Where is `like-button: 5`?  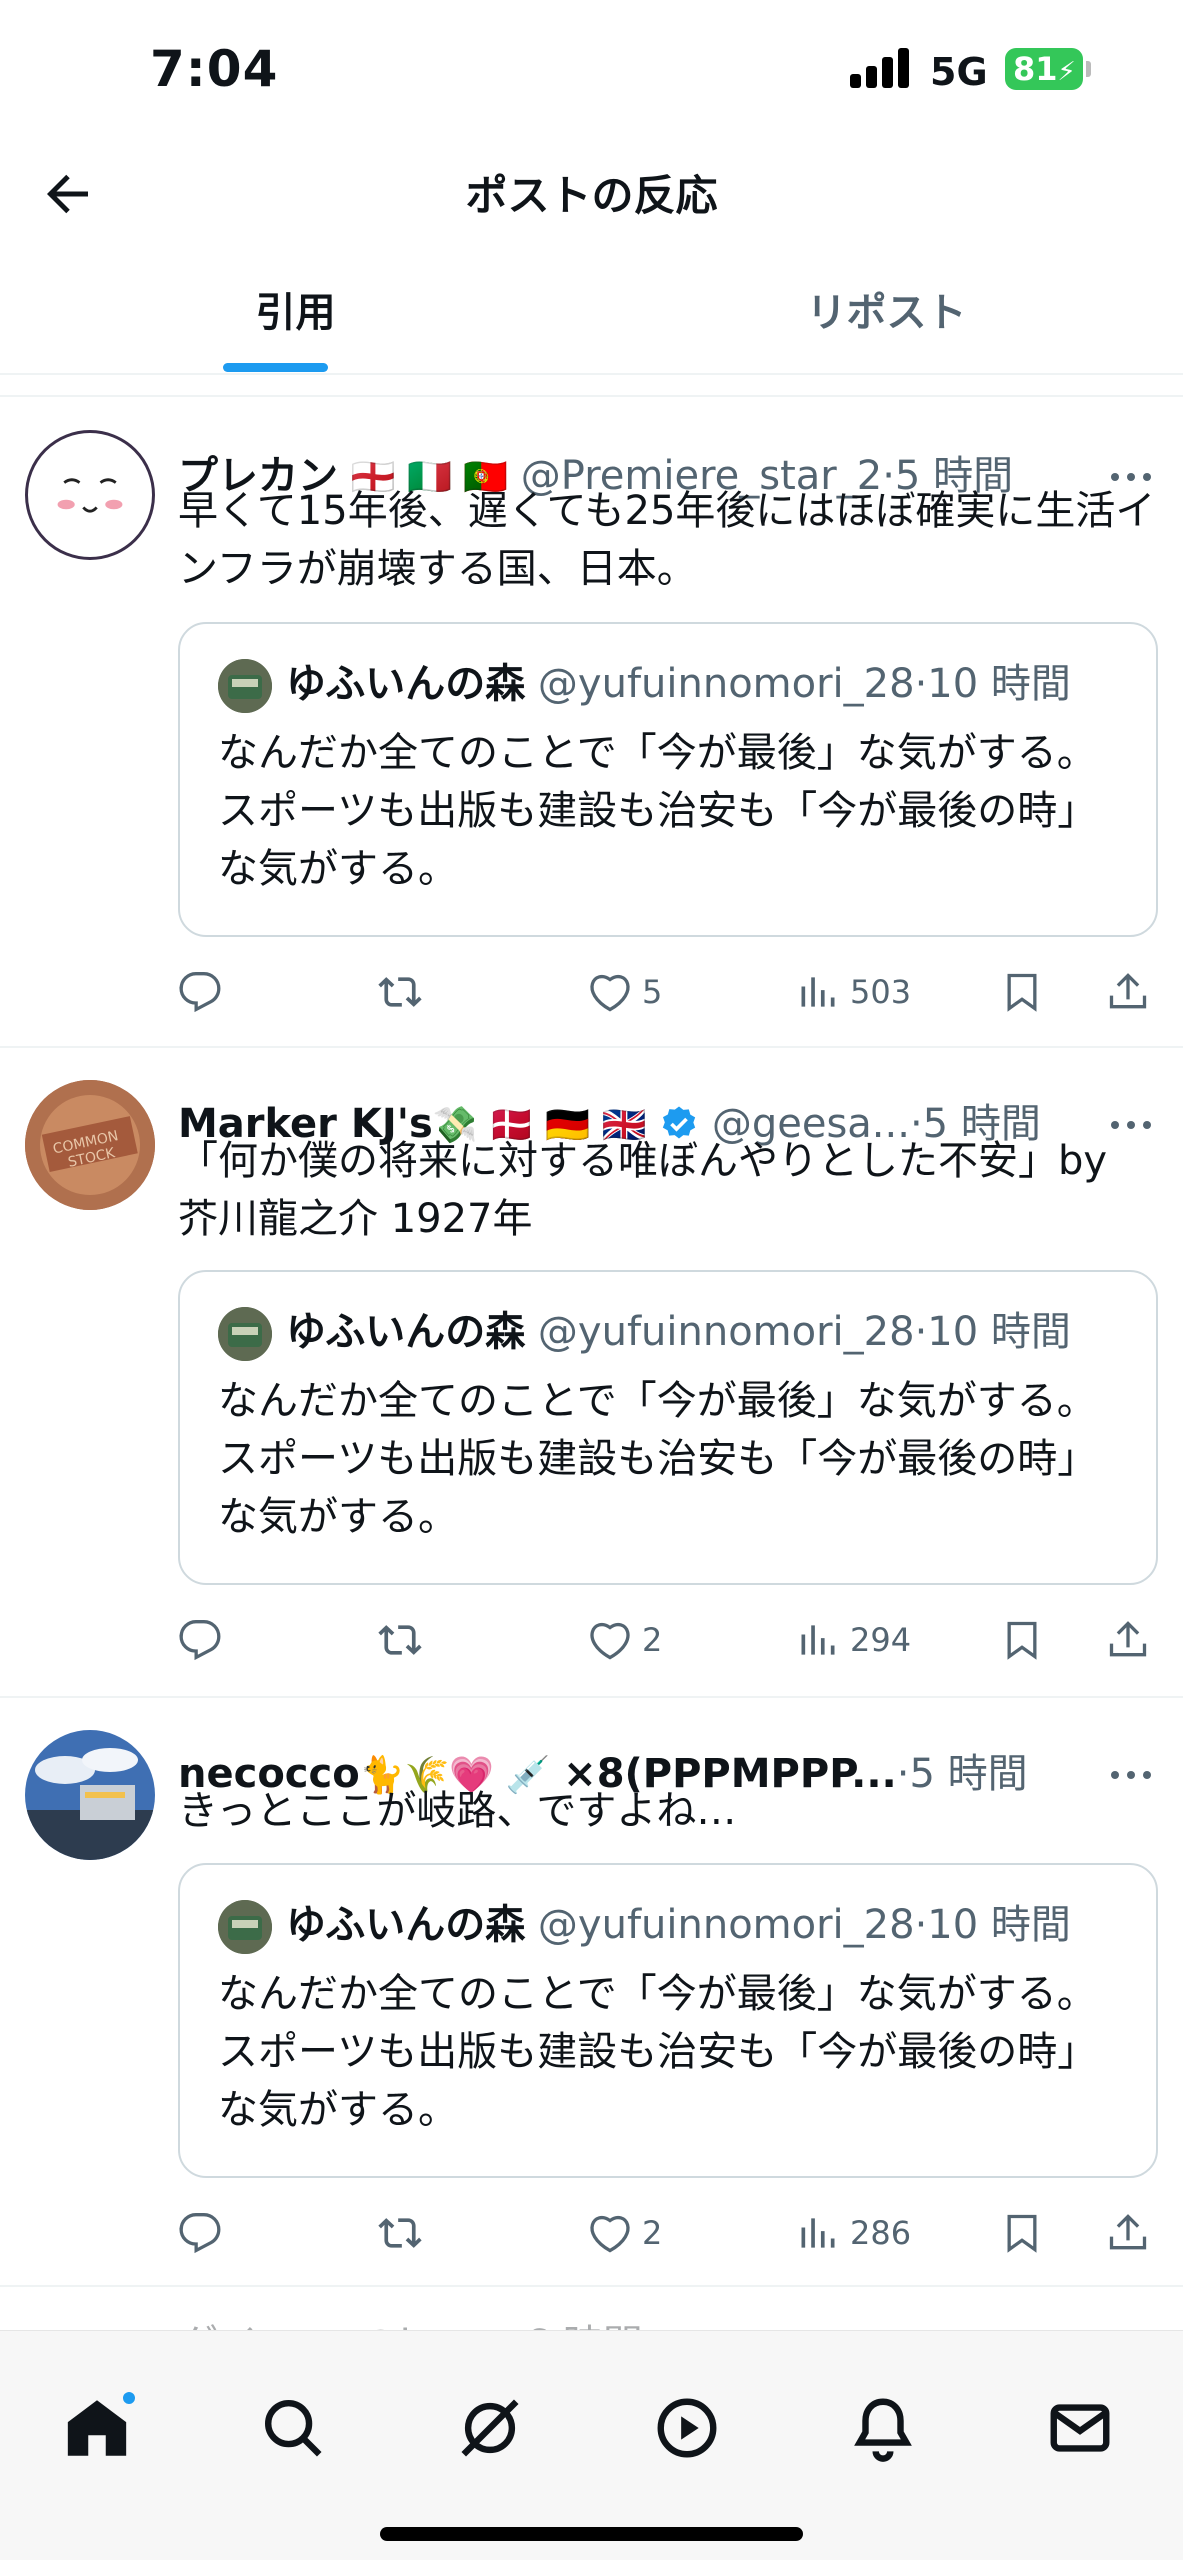
like-button: 5 is located at coordinates (625, 992).